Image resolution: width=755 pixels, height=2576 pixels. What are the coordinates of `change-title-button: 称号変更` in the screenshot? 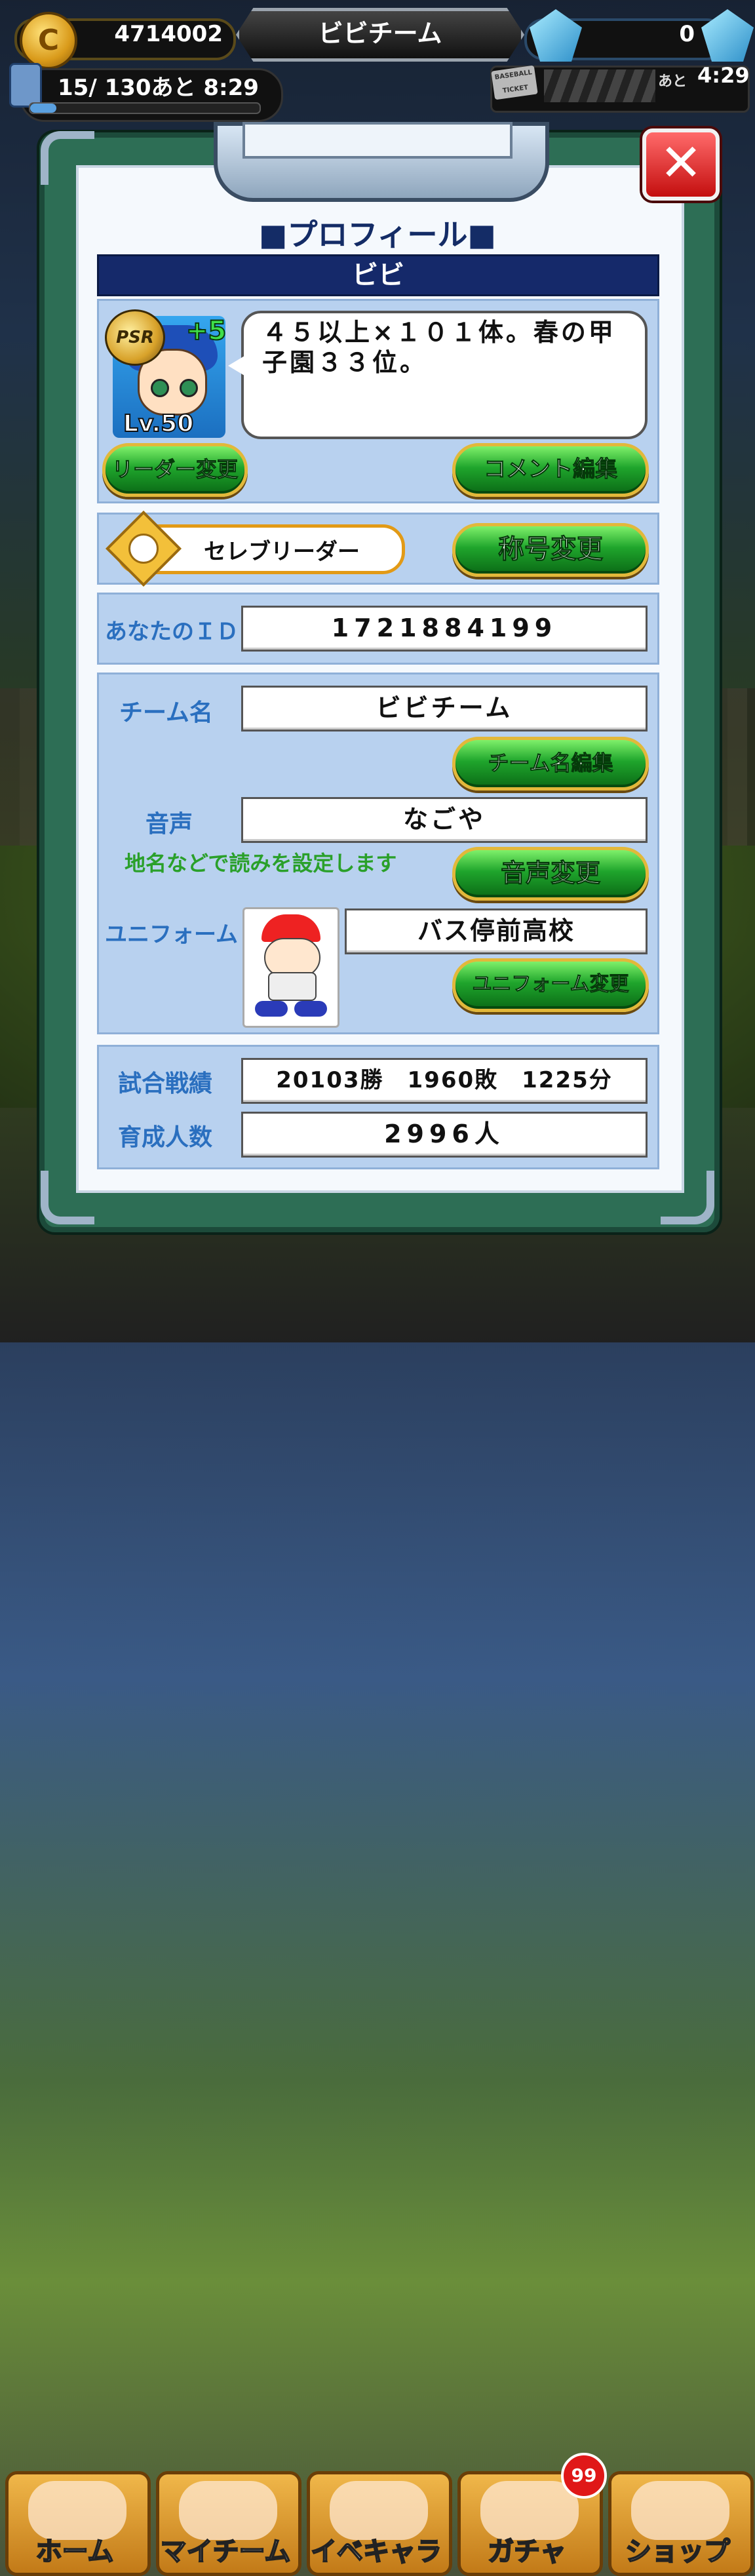 It's located at (550, 550).